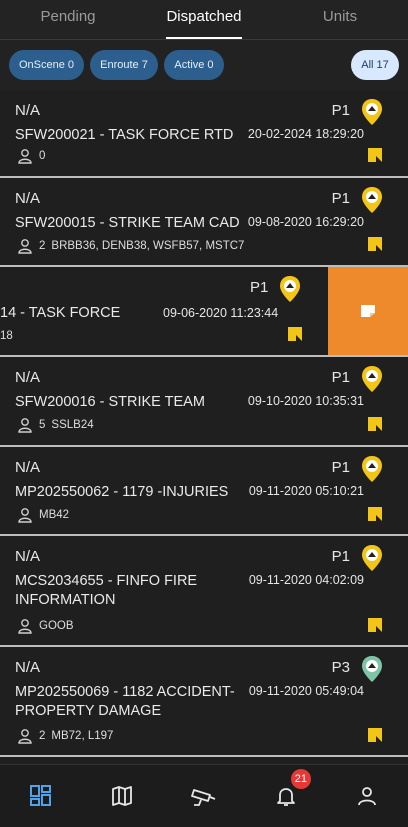  What do you see at coordinates (6, 336) in the screenshot?
I see `unit-list: 18` at bounding box center [6, 336].